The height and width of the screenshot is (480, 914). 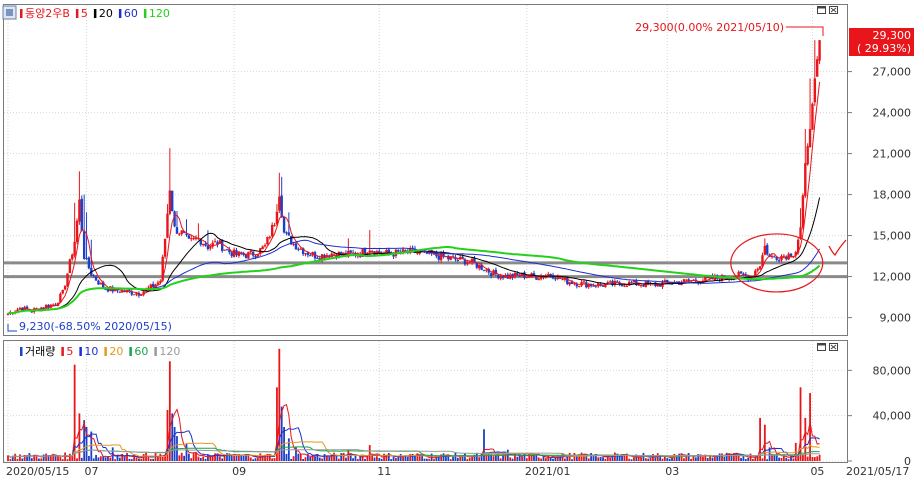 I want to click on volume-panel-maximize-button, so click(x=821, y=347).